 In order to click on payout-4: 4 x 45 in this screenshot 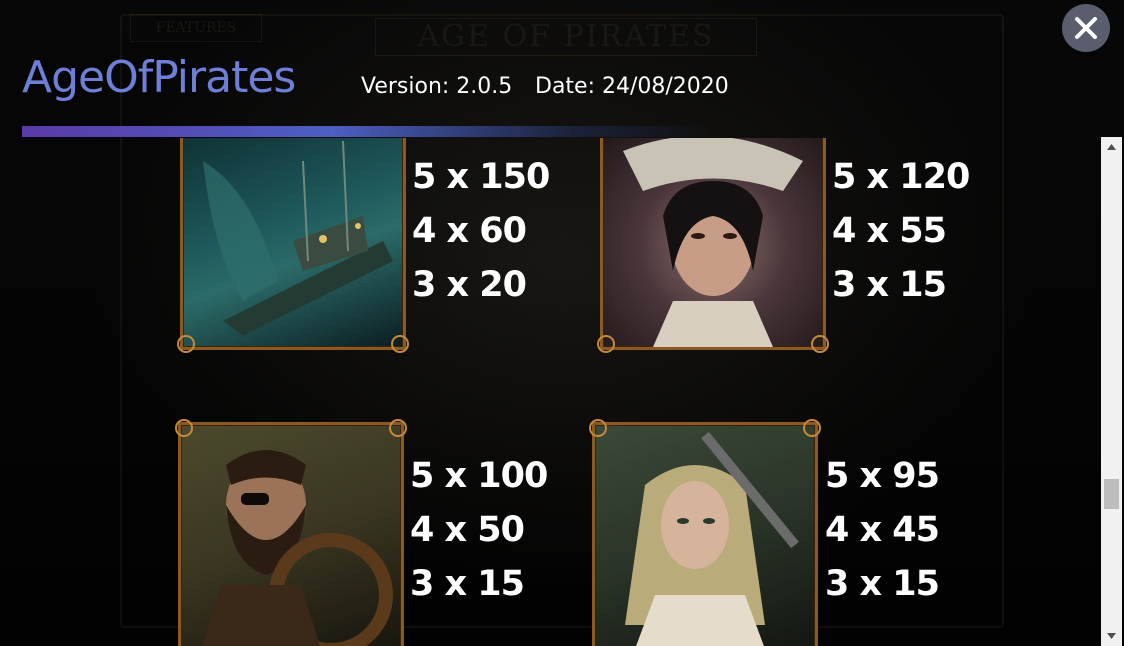, I will do `click(882, 530)`.